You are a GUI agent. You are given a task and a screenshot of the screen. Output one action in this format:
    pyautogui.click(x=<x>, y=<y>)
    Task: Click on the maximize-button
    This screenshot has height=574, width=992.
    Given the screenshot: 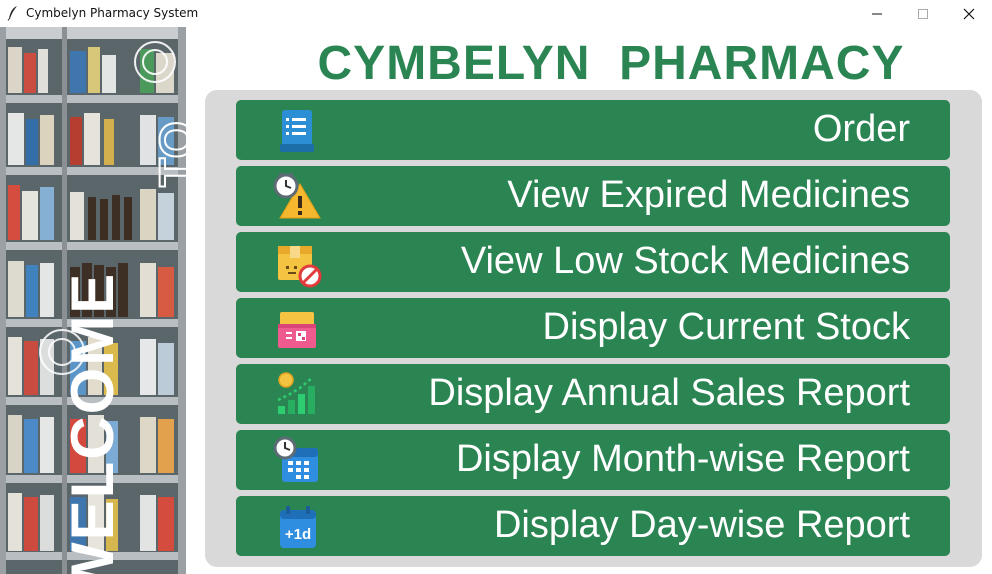 What is the action you would take?
    pyautogui.click(x=923, y=13)
    